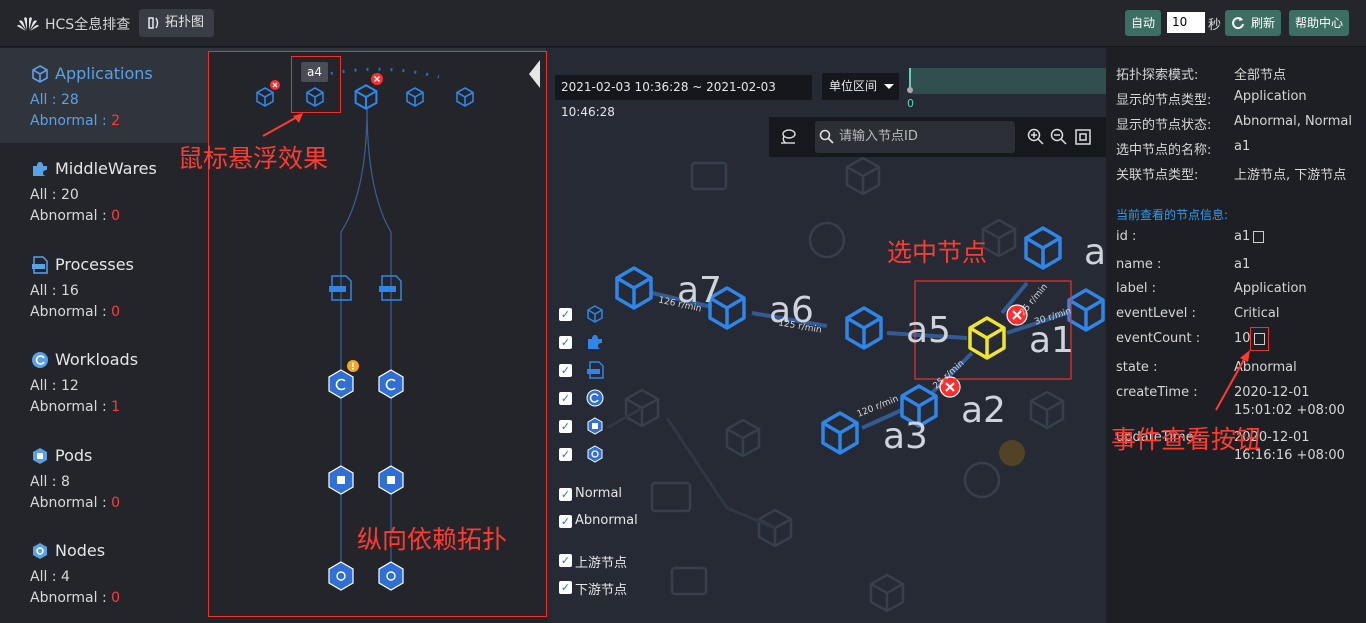 This screenshot has height=623, width=1366. Describe the element at coordinates (565, 370) in the screenshot. I see `filter-process-checkbox: ✓` at that location.